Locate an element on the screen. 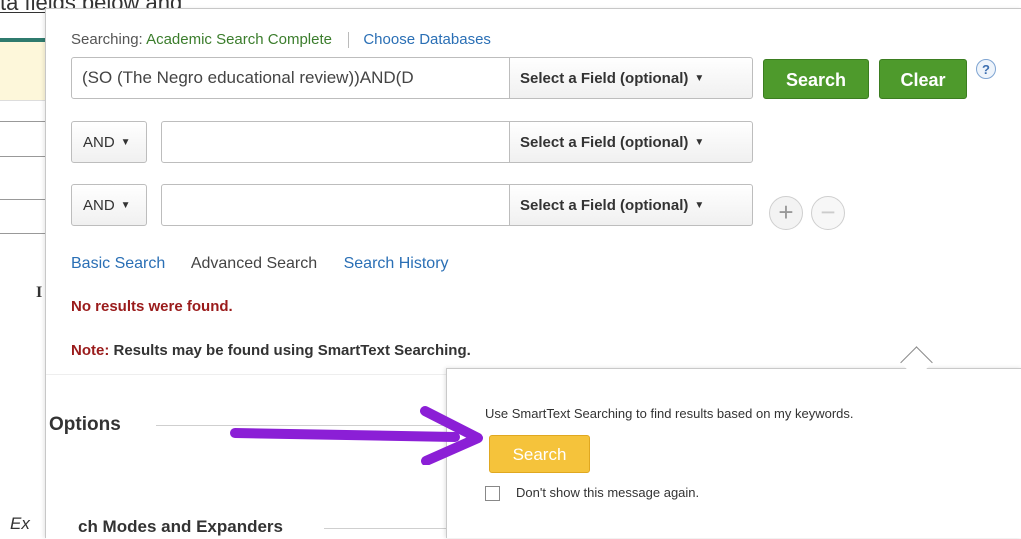 The height and width of the screenshot is (539, 1021). field-select-3: Select a Field (optional) ▼ is located at coordinates (631, 205).